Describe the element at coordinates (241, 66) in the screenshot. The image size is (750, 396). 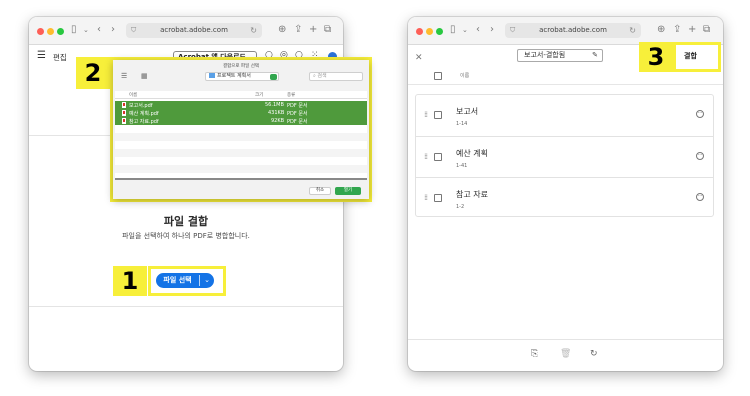
I see `dialog-title: 결합으로 파일 선택` at that location.